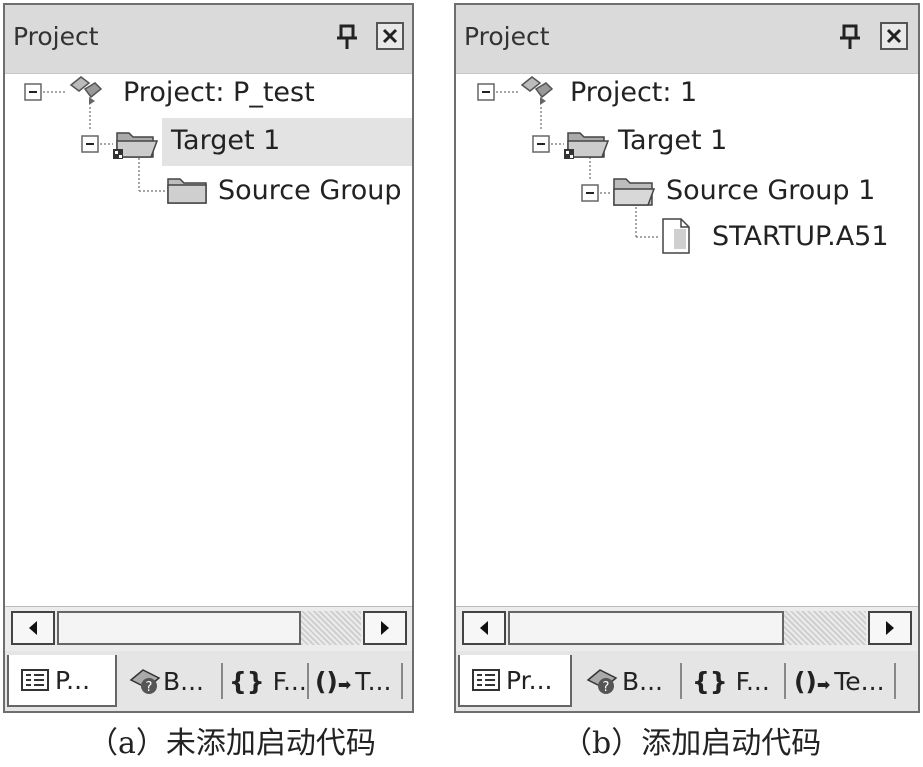 The image size is (923, 767). I want to click on collapse-box-group, so click(590, 193).